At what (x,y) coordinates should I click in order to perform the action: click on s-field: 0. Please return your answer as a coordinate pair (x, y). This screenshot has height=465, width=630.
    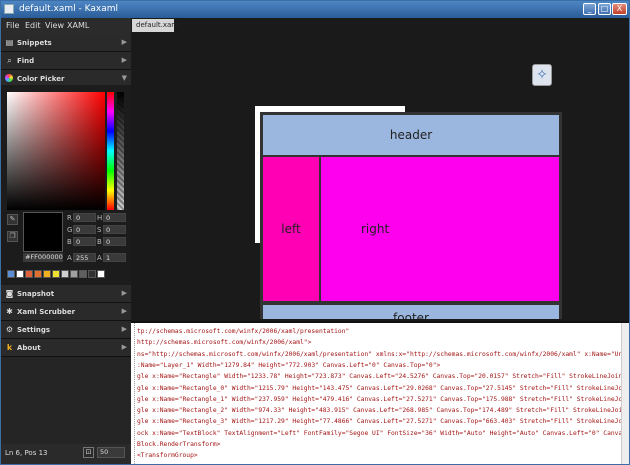
    Looking at the image, I should click on (114, 229).